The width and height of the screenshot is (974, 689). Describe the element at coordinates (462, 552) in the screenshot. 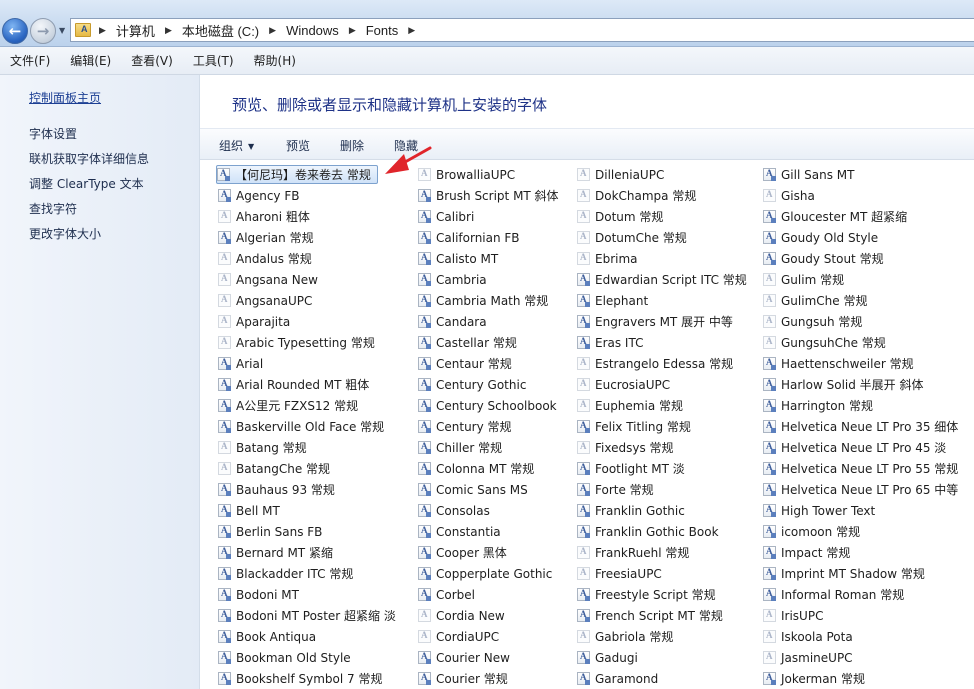

I see `font-item: Cooper 黑体` at that location.